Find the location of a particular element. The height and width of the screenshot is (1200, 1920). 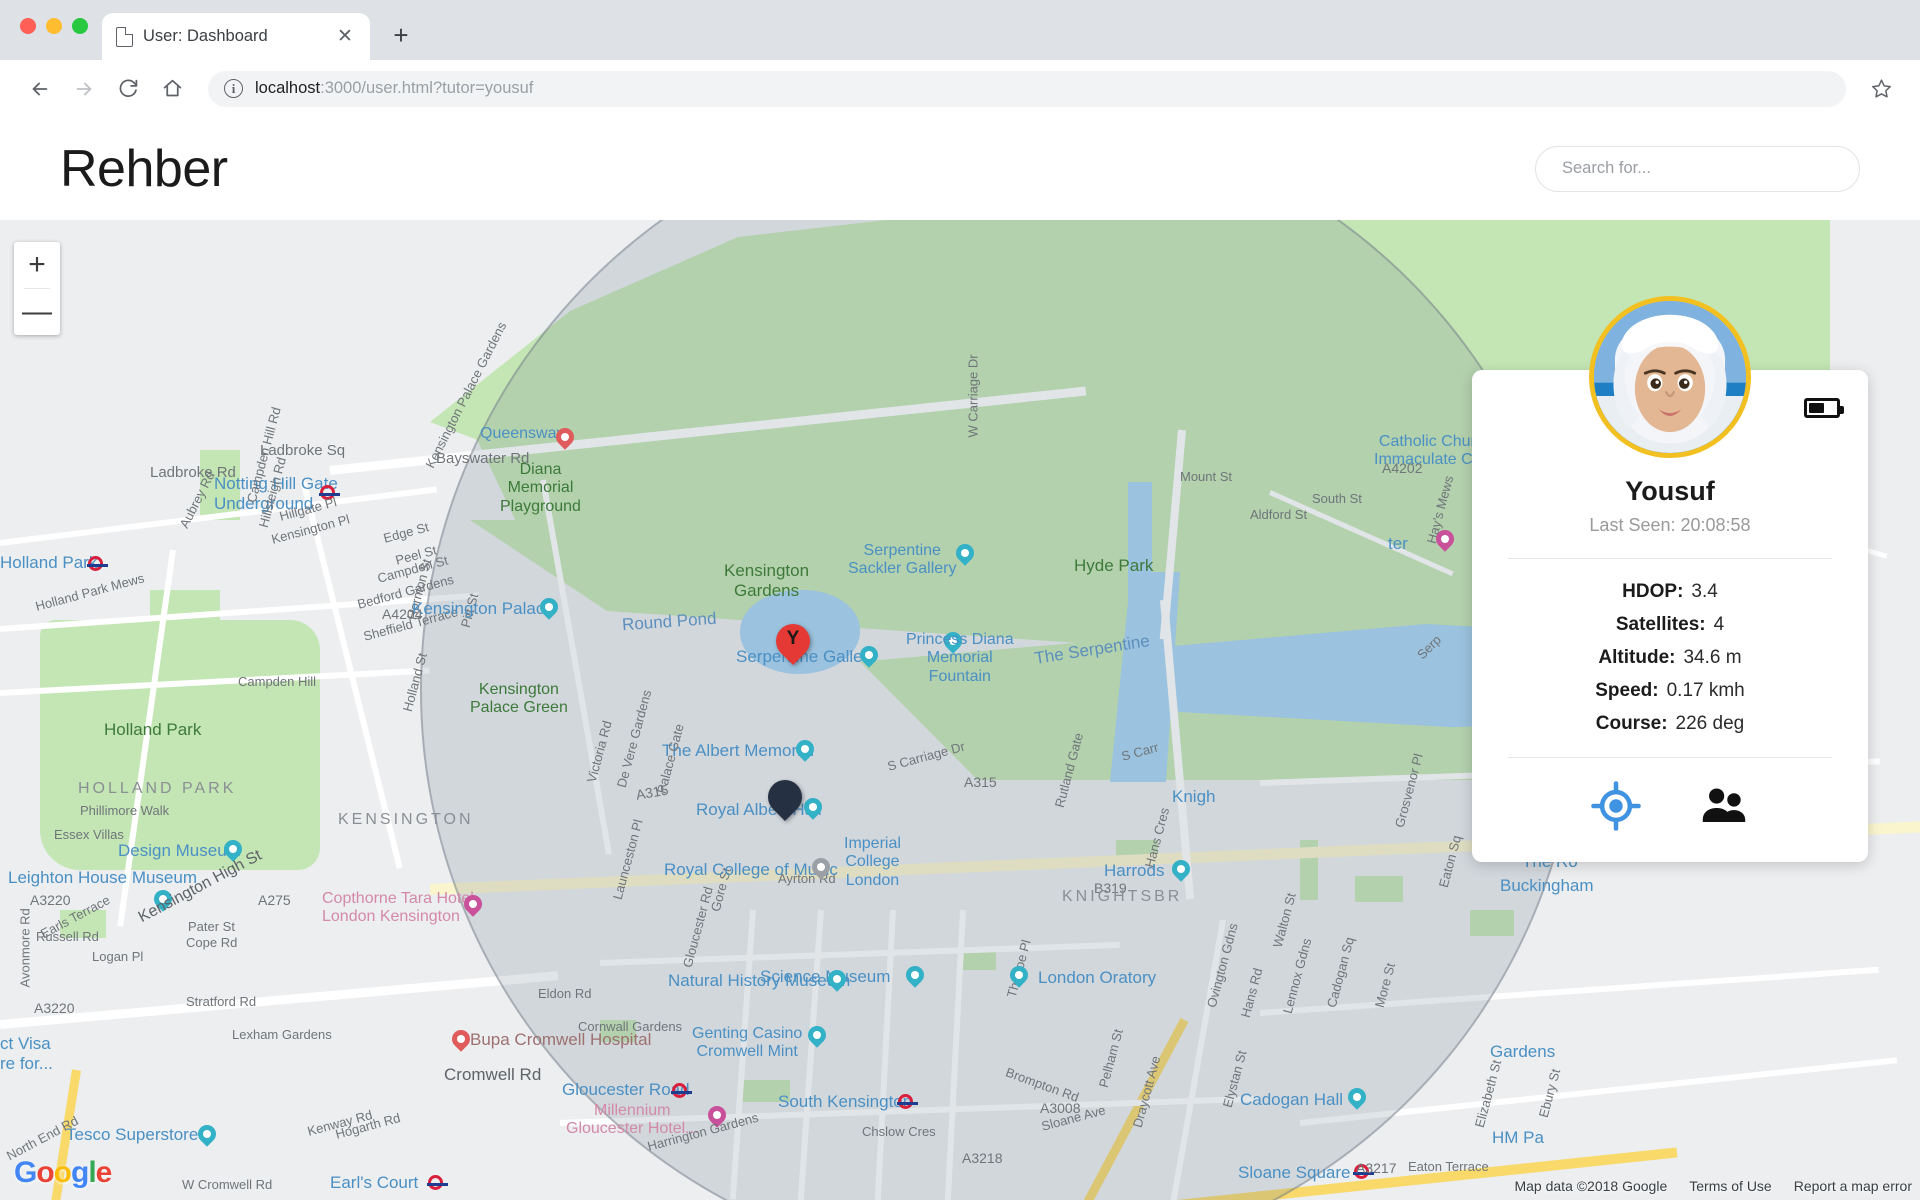

url-text: localhost:3000/user.html?tutor=yousuf is located at coordinates (394, 88).